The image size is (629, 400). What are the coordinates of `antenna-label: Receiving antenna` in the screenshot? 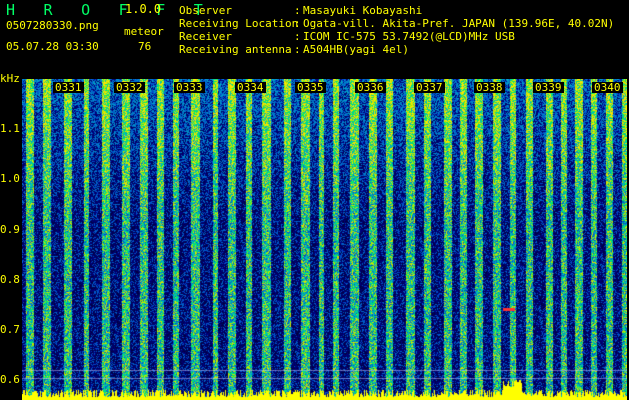 It's located at (235, 49).